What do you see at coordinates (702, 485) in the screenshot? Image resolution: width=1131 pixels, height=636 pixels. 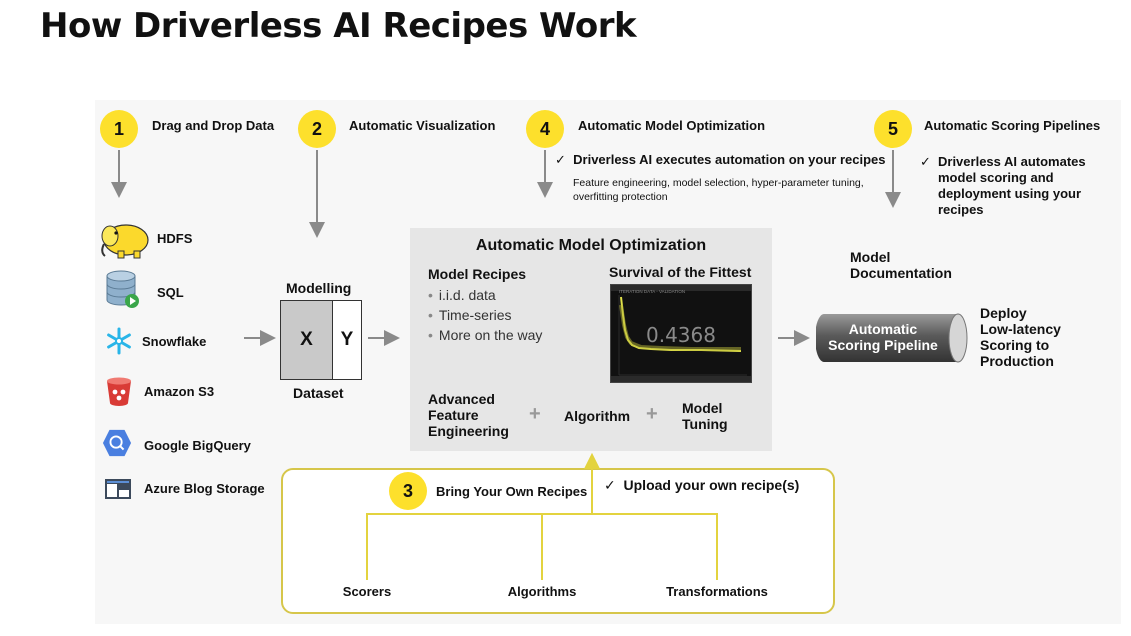 I see `byo-check: ✓ Upload your own recipe(s)` at bounding box center [702, 485].